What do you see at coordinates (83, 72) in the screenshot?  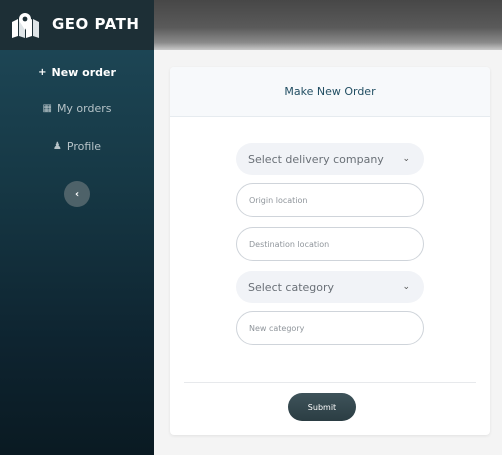 I see `sidebar-item-label: New order` at bounding box center [83, 72].